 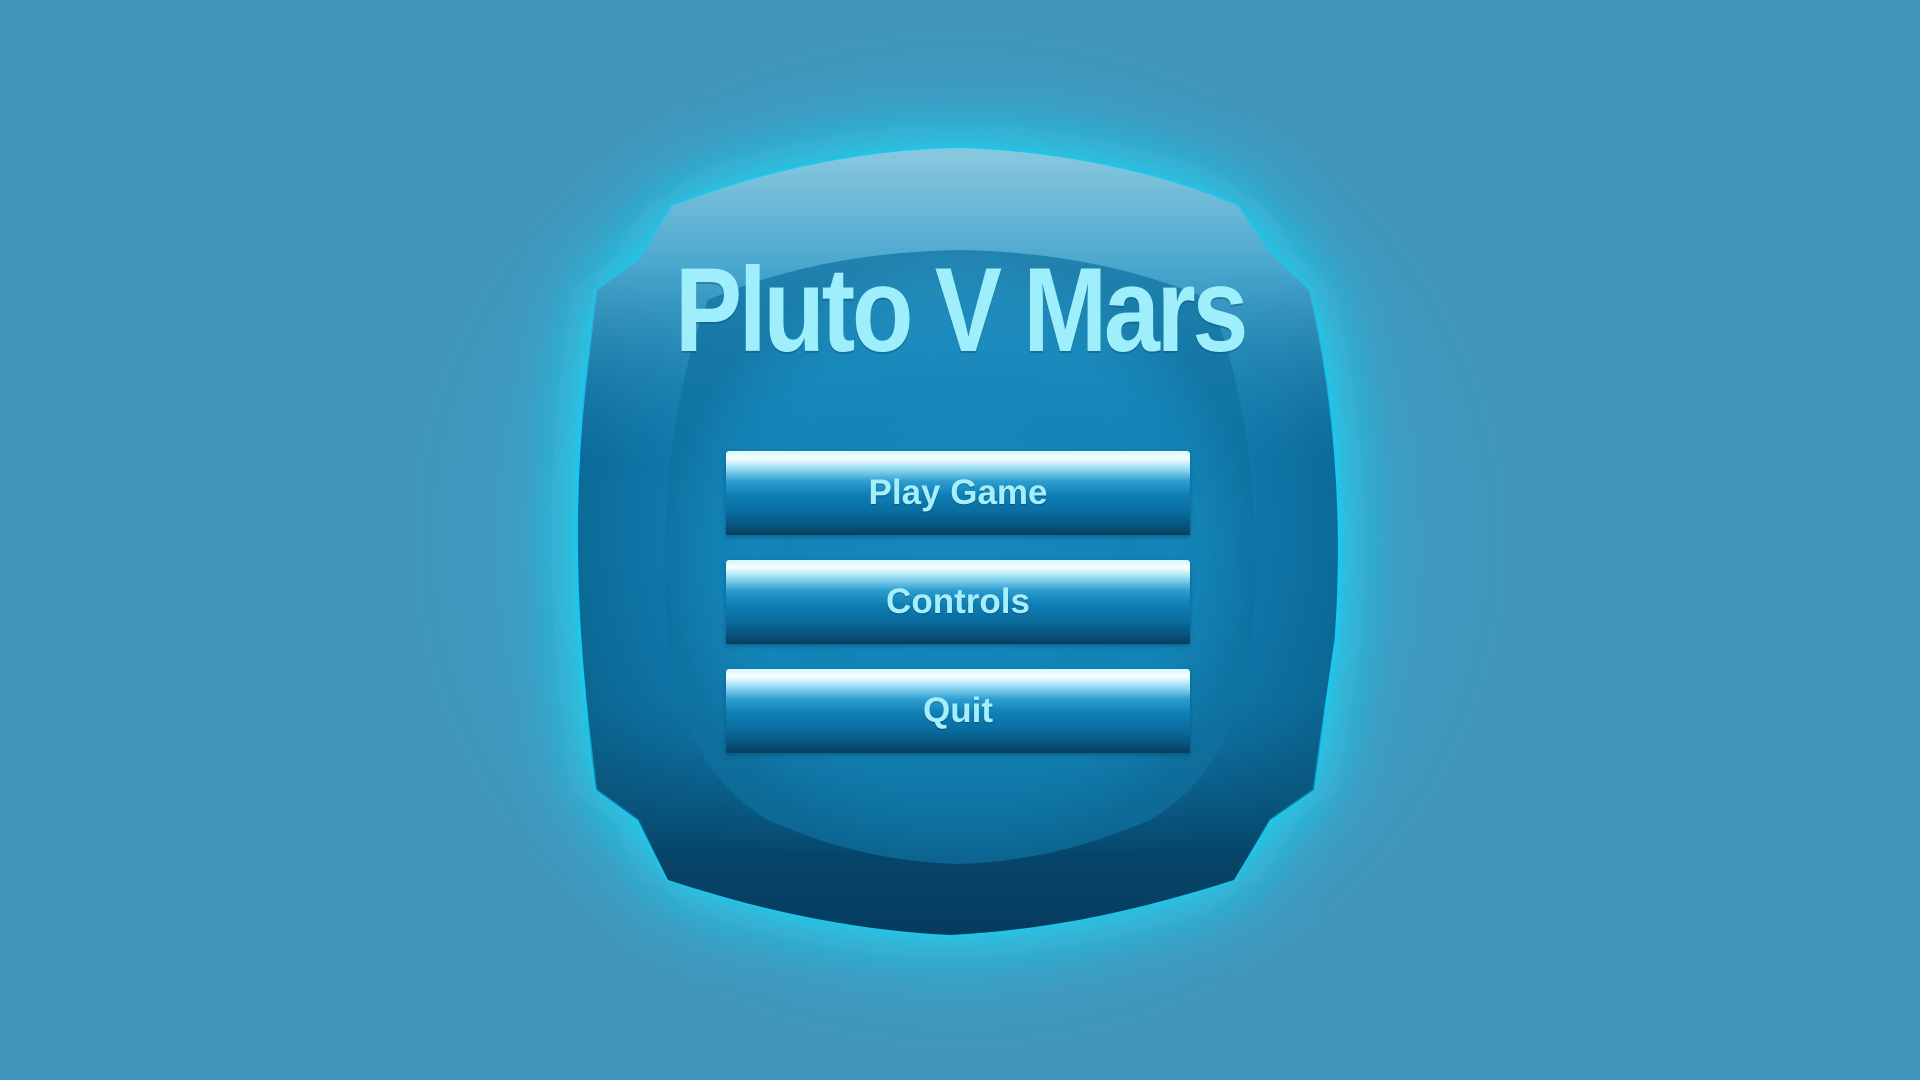 I want to click on quit-button: Quit, so click(x=958, y=711).